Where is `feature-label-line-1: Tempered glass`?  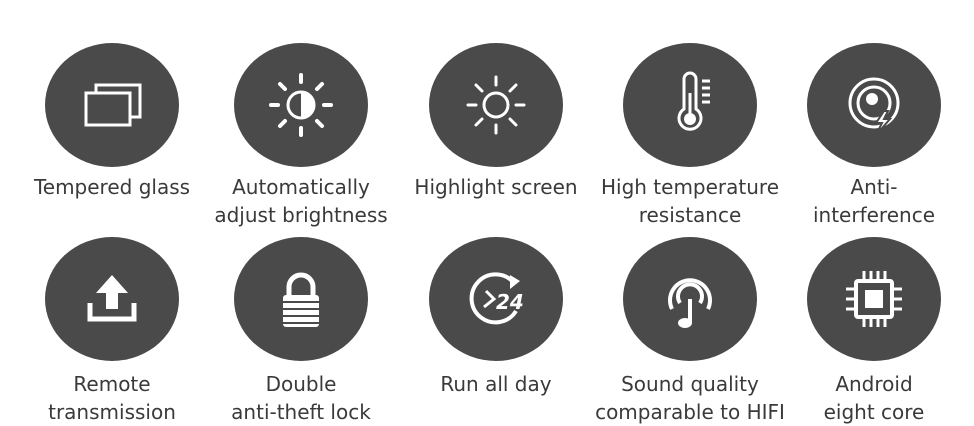 feature-label-line-1: Tempered glass is located at coordinates (112, 187).